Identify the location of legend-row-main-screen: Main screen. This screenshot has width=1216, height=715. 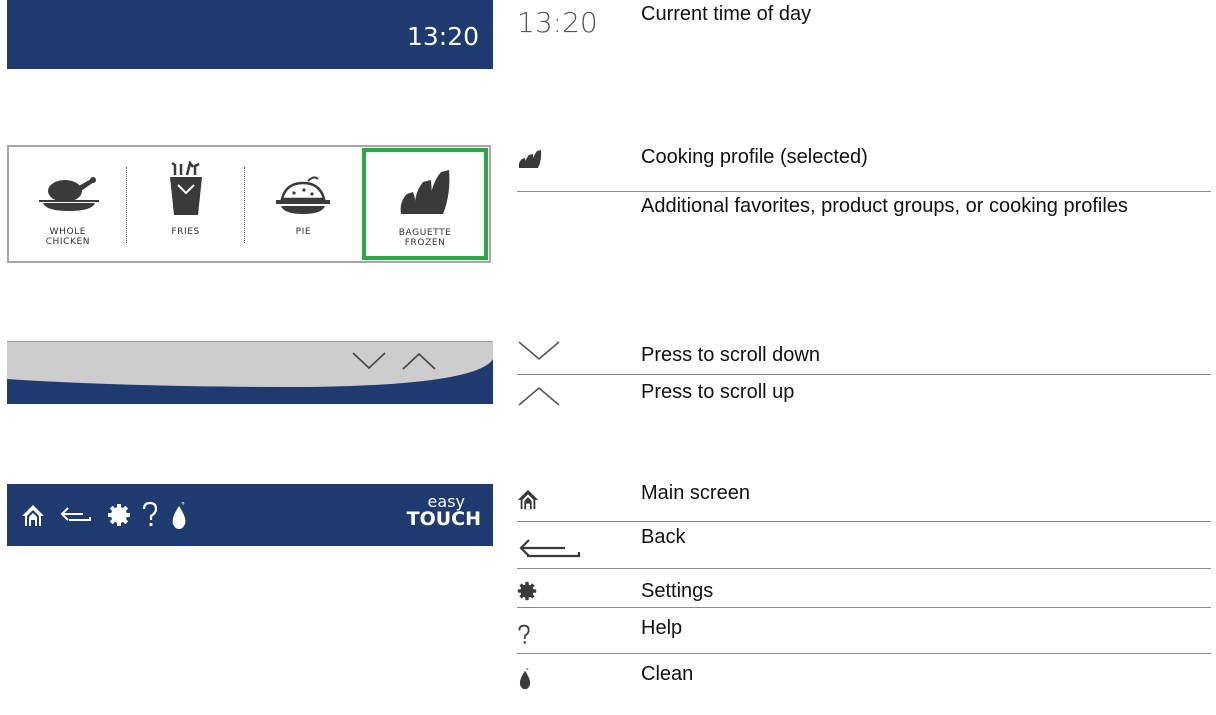
(864, 499).